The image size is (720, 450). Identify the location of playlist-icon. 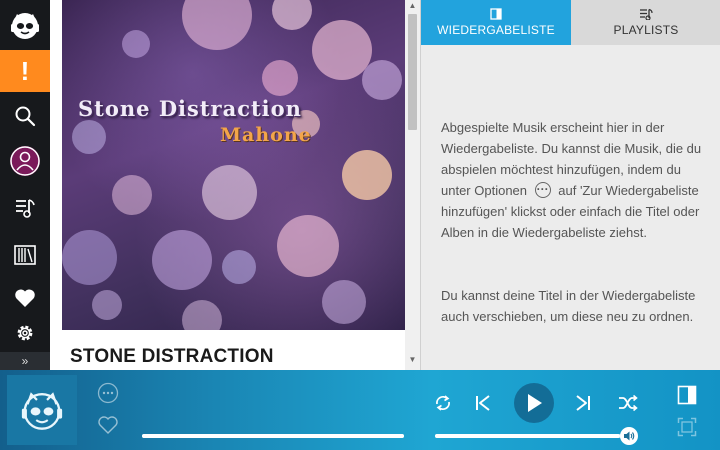
(646, 14).